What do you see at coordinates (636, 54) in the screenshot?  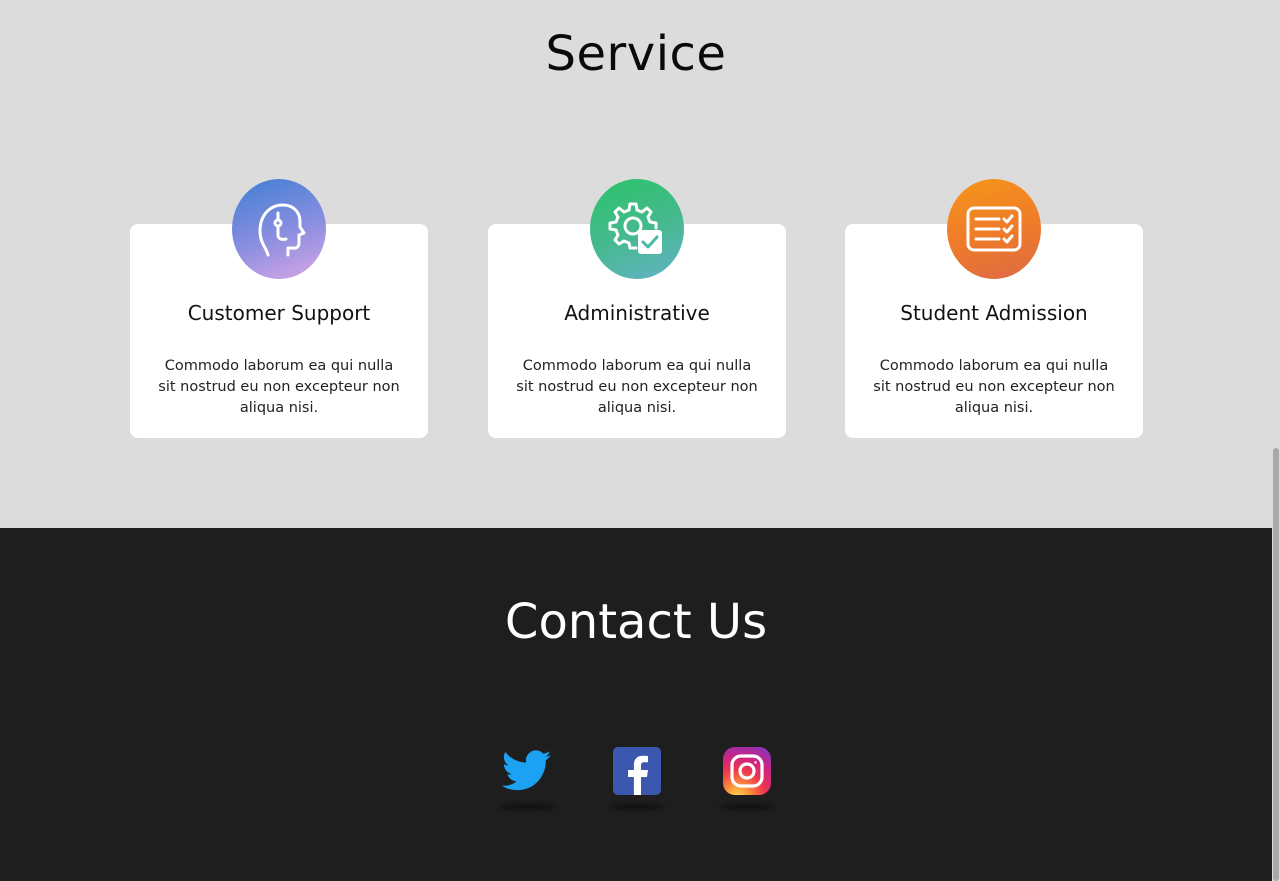 I see `service-title: Service` at bounding box center [636, 54].